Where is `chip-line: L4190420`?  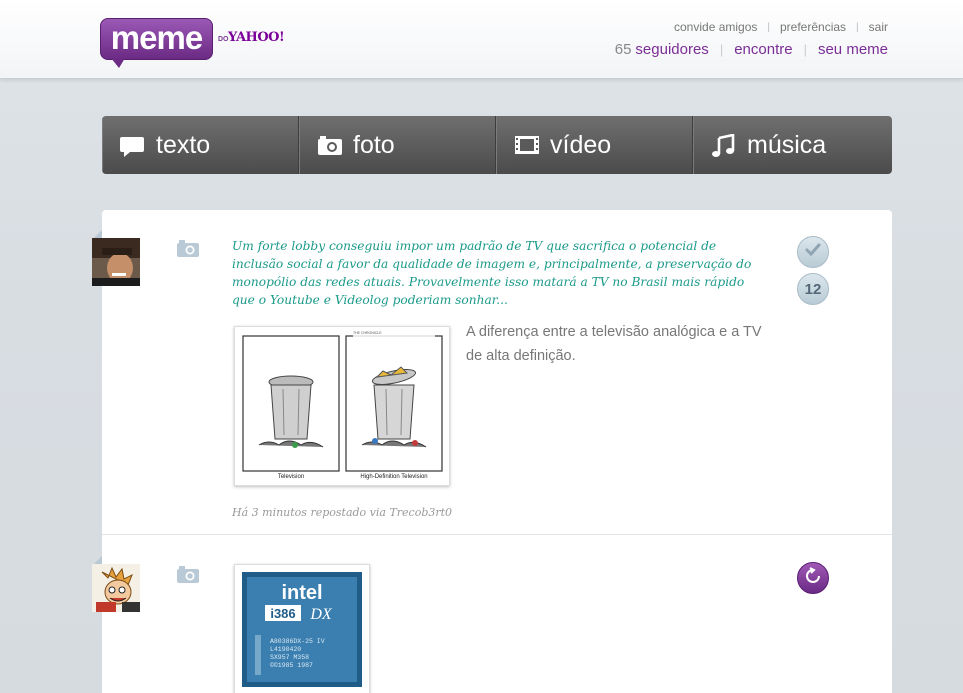
chip-line: L4190420 is located at coordinates (285, 649).